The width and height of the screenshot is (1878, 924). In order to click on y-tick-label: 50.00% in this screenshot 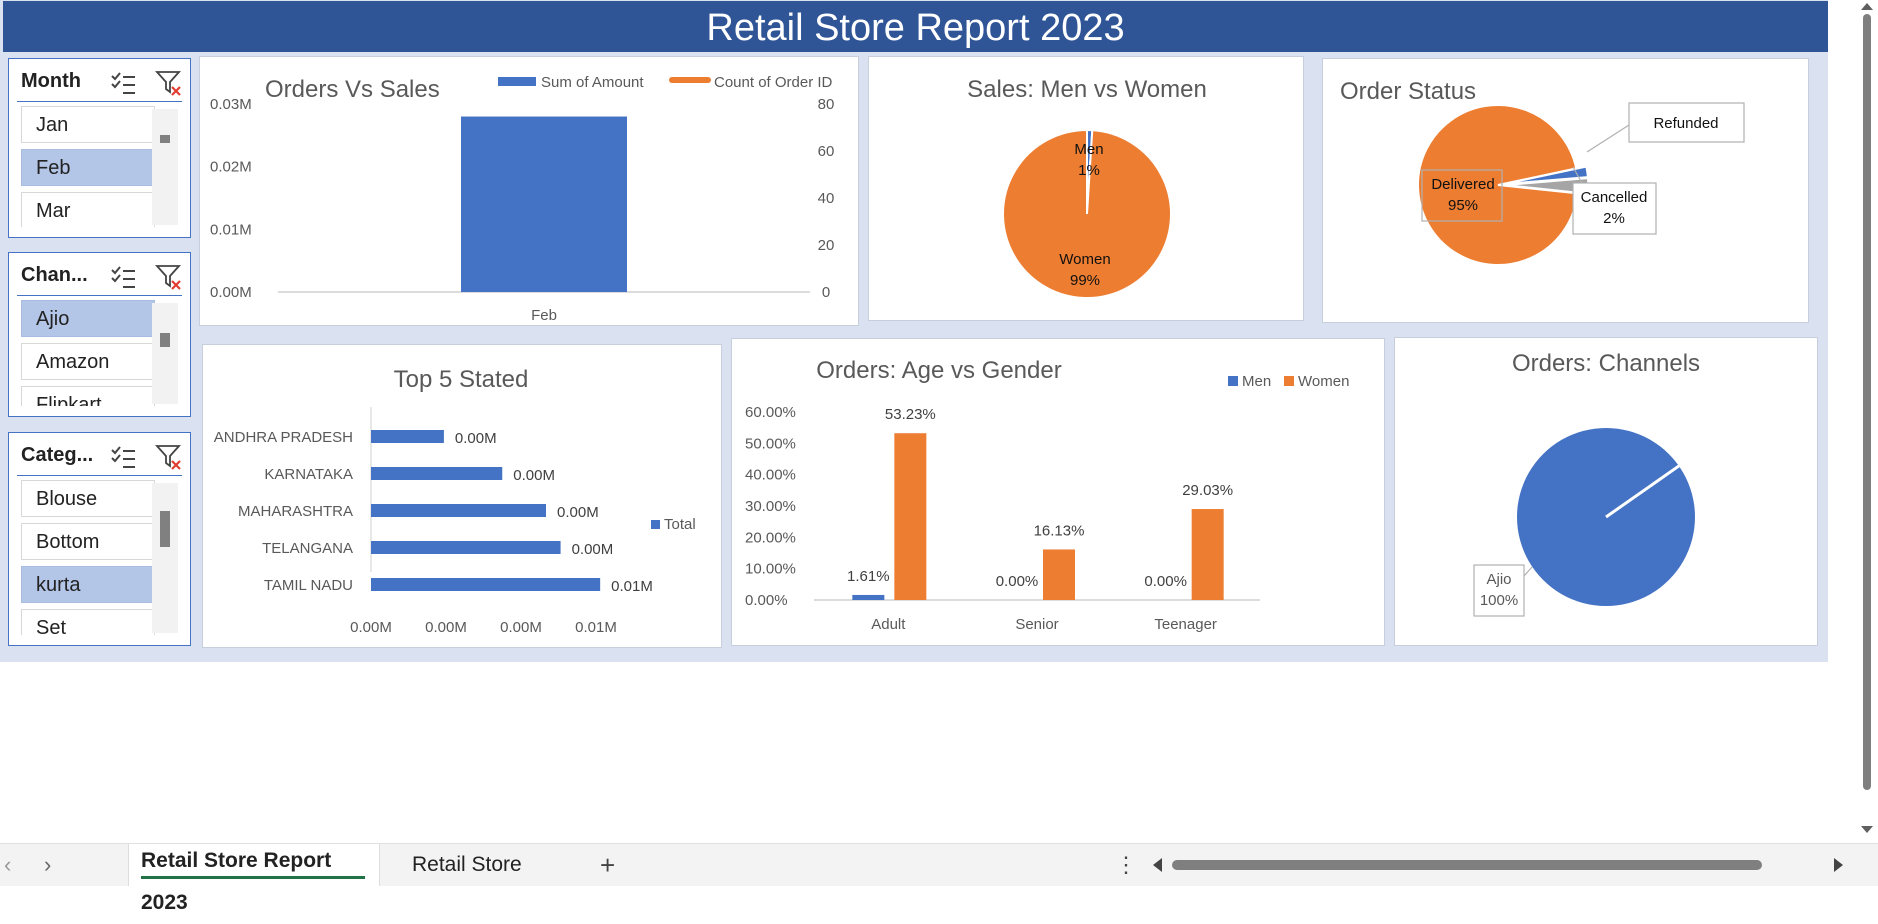, I will do `click(770, 443)`.